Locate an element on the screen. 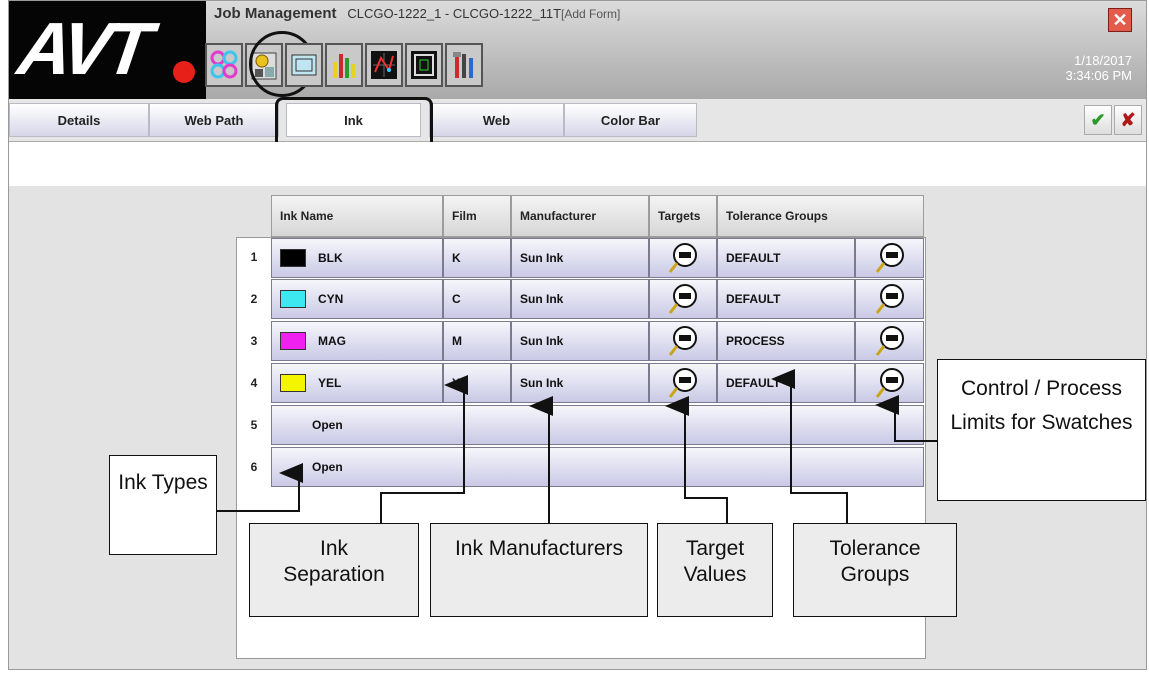 This screenshot has height=673, width=1149. callout-tolerance-groups: Tolerance Groups is located at coordinates (875, 570).